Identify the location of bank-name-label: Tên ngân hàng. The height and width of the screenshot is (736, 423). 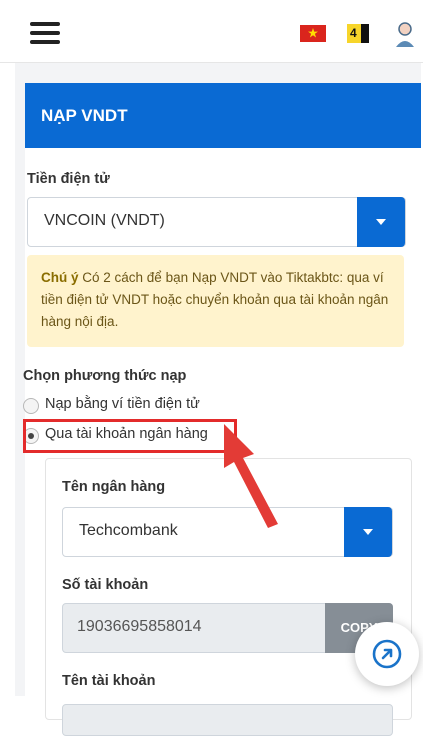
(114, 487).